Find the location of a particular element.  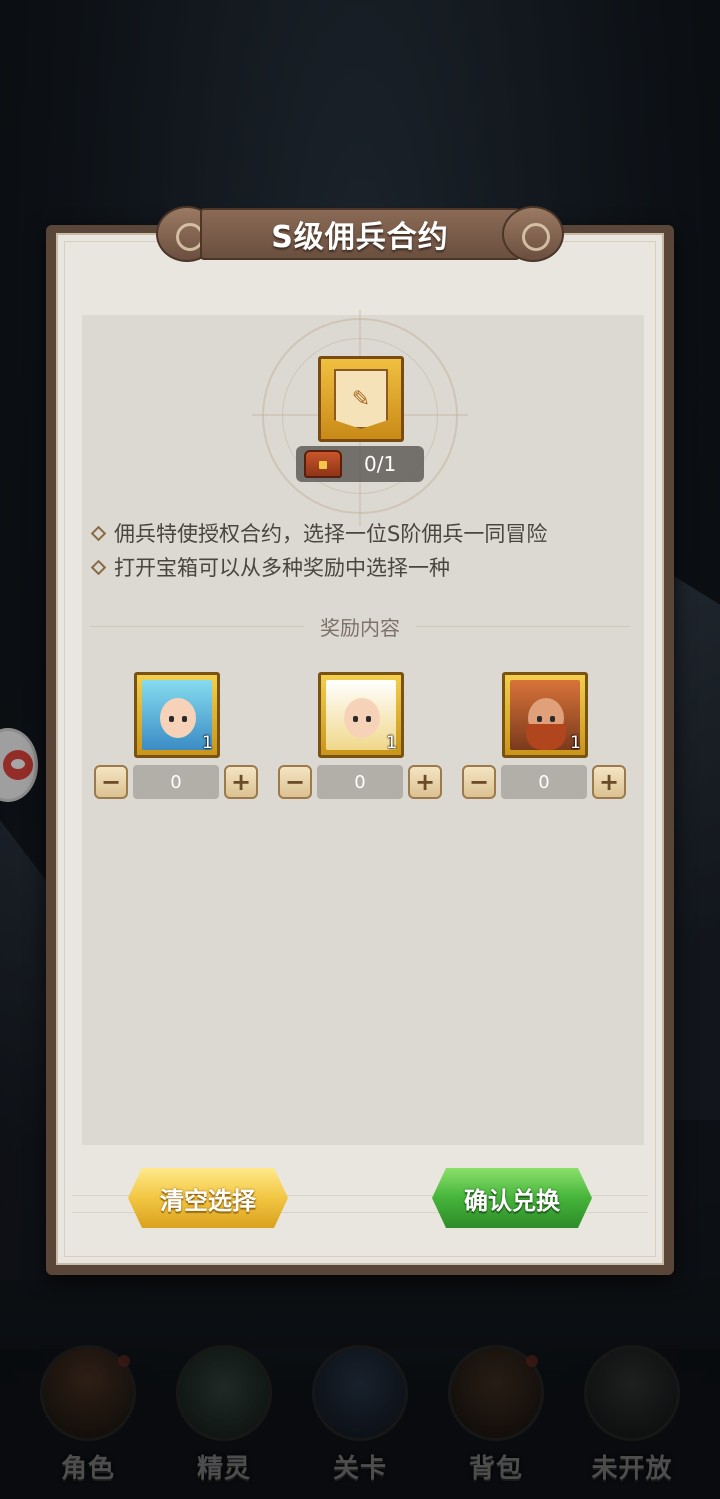

dialog-title-banner: S级佣兵合约 is located at coordinates (360, 234).